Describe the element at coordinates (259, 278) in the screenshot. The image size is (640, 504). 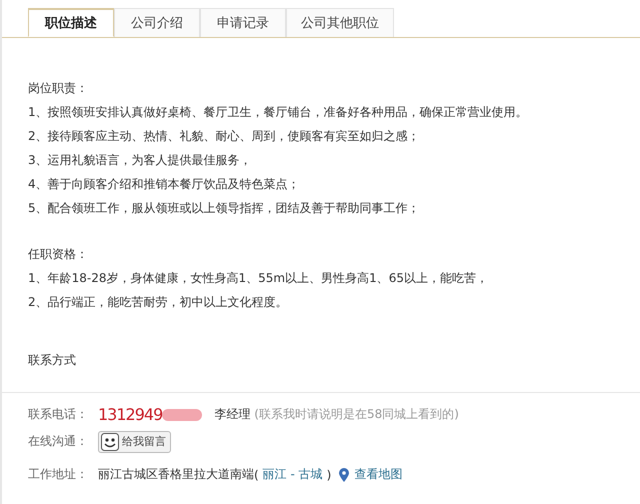
I see `list-item: 1、年龄18-28岁，身体健康，女性身高1、55m以上、男性身高1、65以上，能吃苦，` at that location.